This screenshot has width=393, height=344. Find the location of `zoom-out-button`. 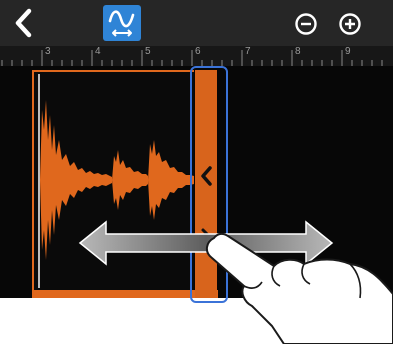

zoom-out-button is located at coordinates (306, 24).